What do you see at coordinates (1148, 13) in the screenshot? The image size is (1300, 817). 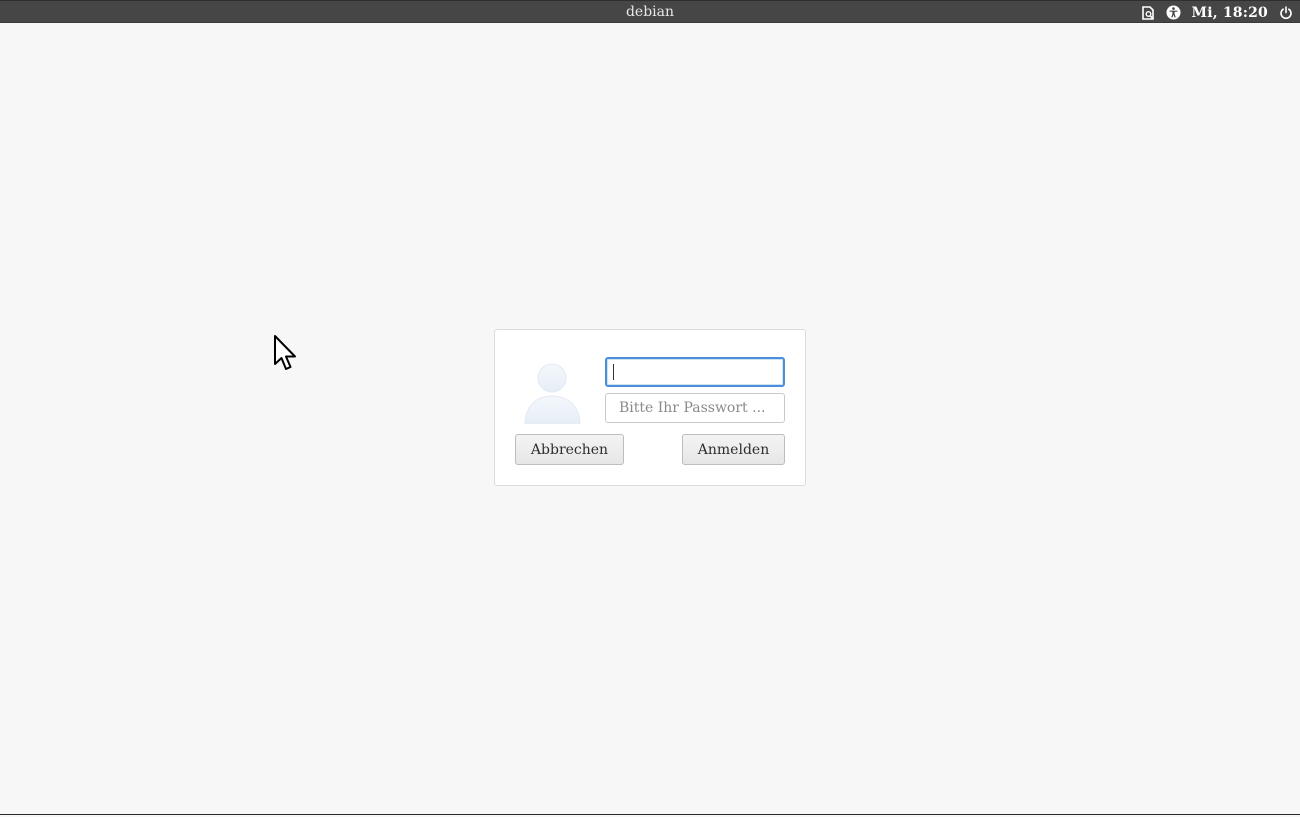 I see `keyboard-layout-icon` at bounding box center [1148, 13].